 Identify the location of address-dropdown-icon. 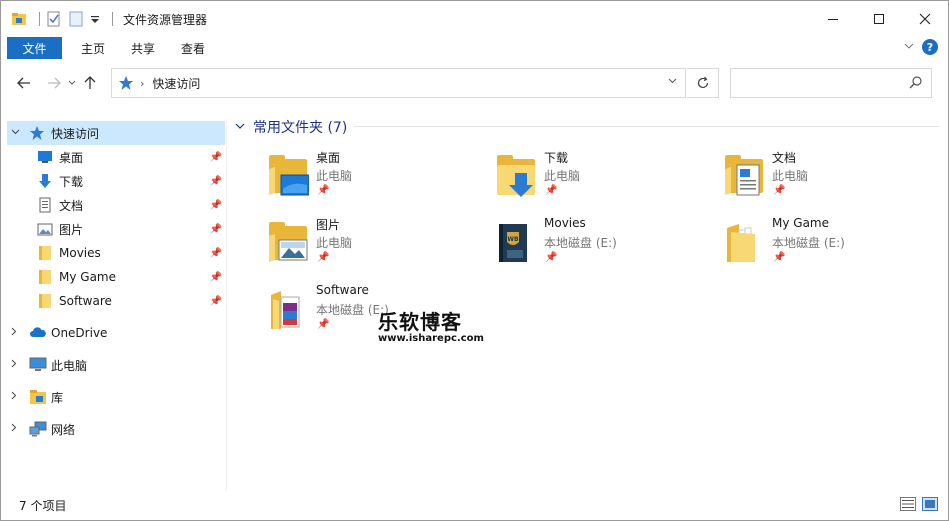
(672, 82).